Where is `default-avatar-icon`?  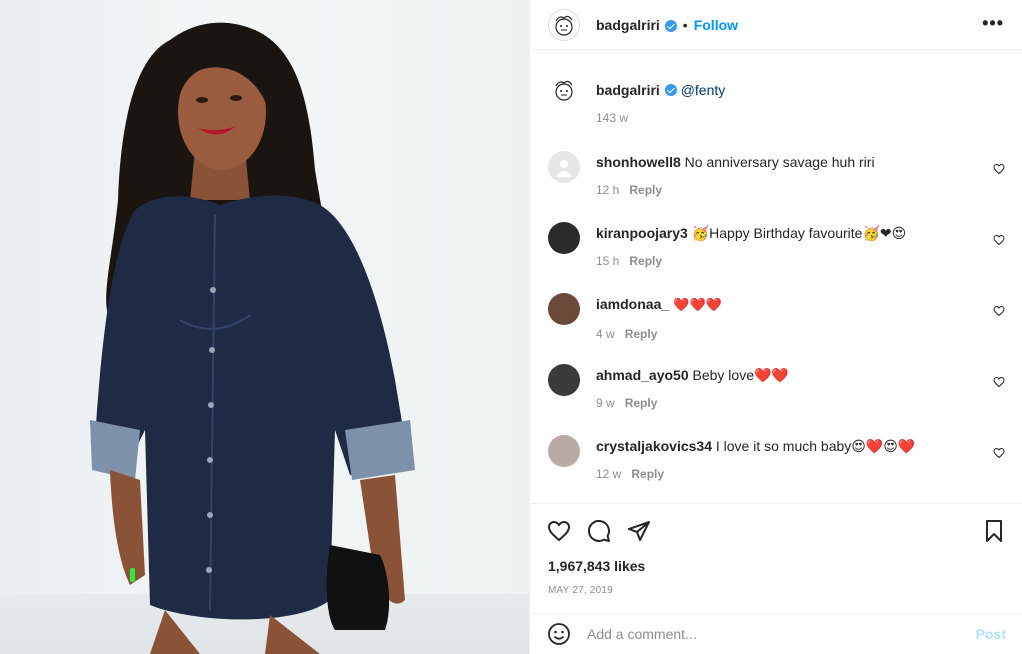
default-avatar-icon is located at coordinates (564, 168).